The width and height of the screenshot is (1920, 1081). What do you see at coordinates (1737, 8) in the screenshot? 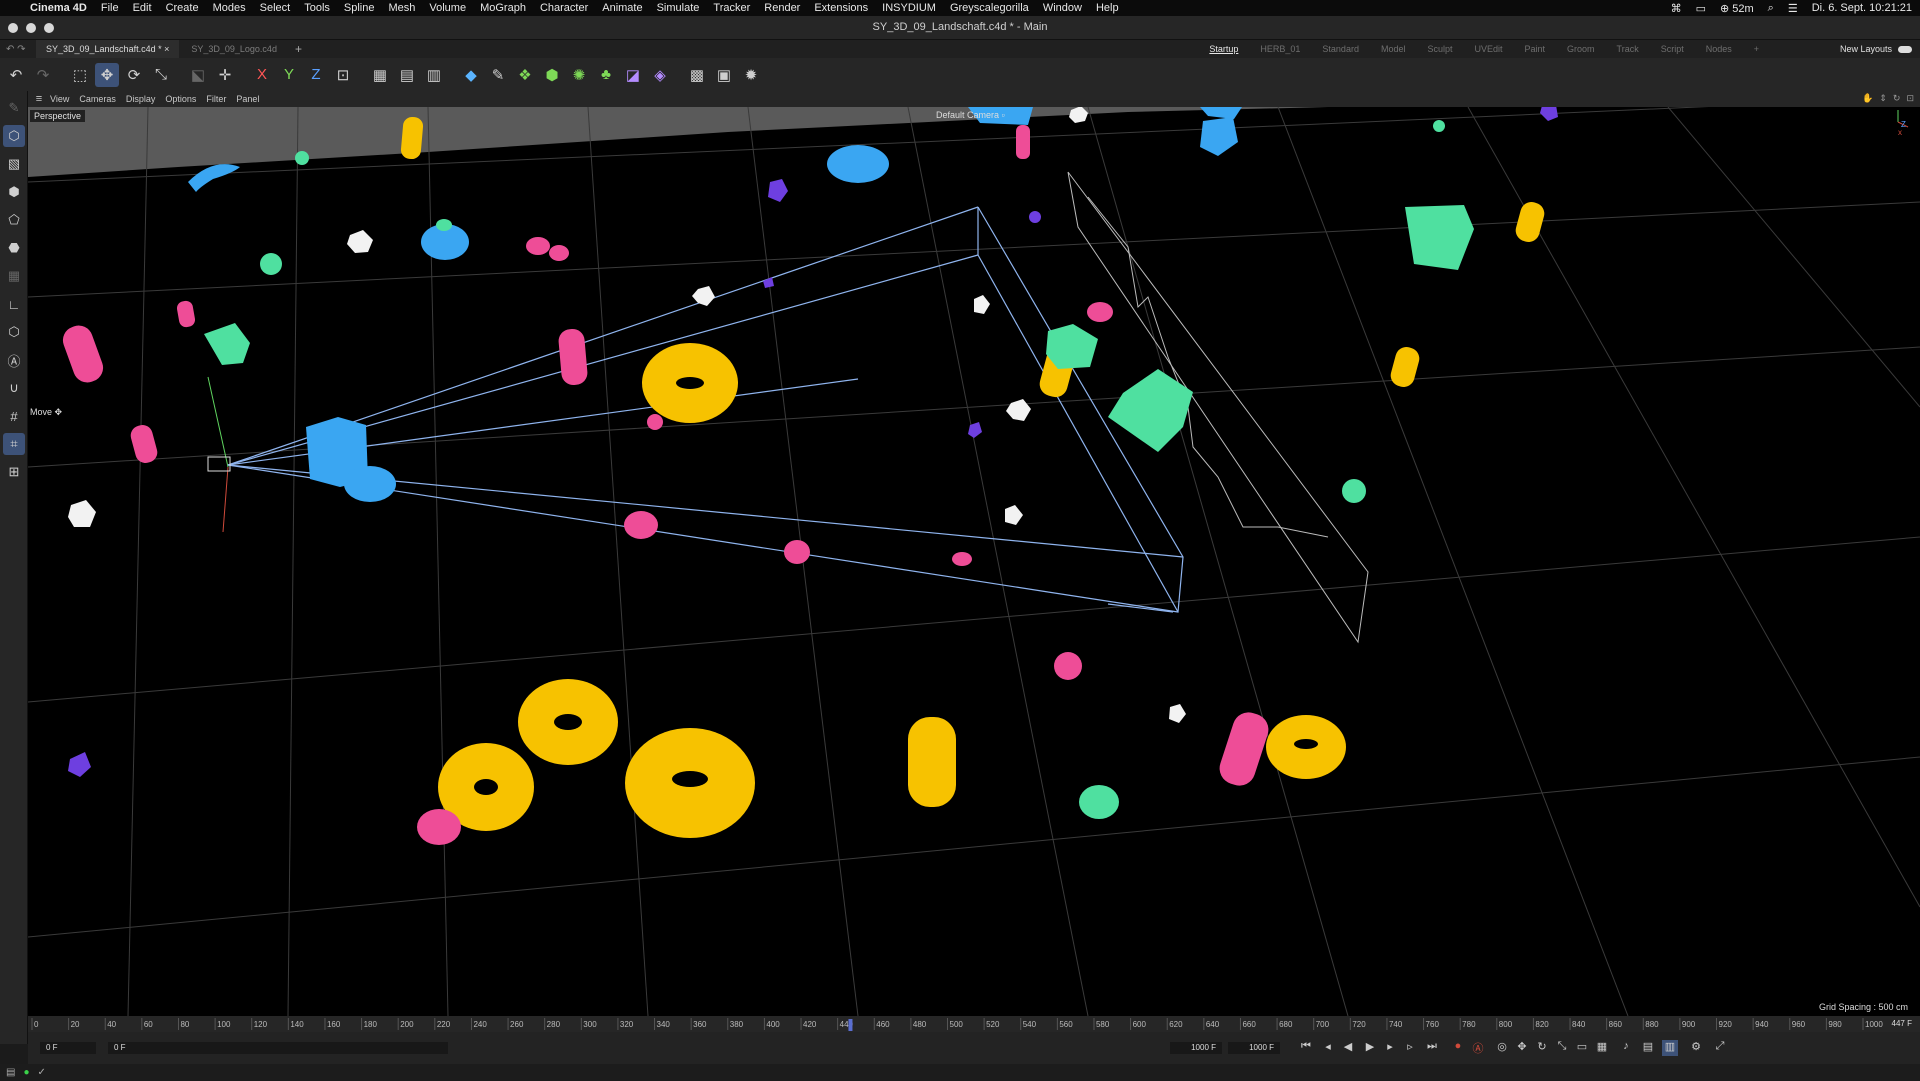
I see `battery-status: ⊕ 52m` at bounding box center [1737, 8].